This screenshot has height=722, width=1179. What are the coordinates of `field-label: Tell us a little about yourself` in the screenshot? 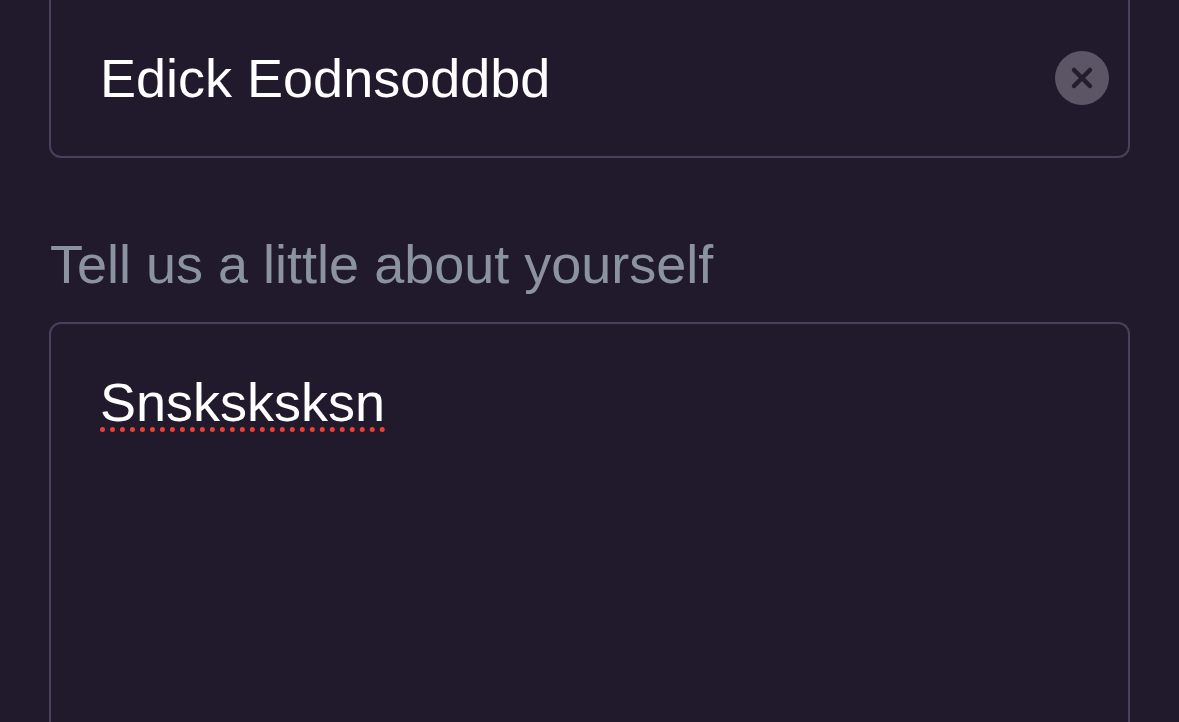 It's located at (382, 264).